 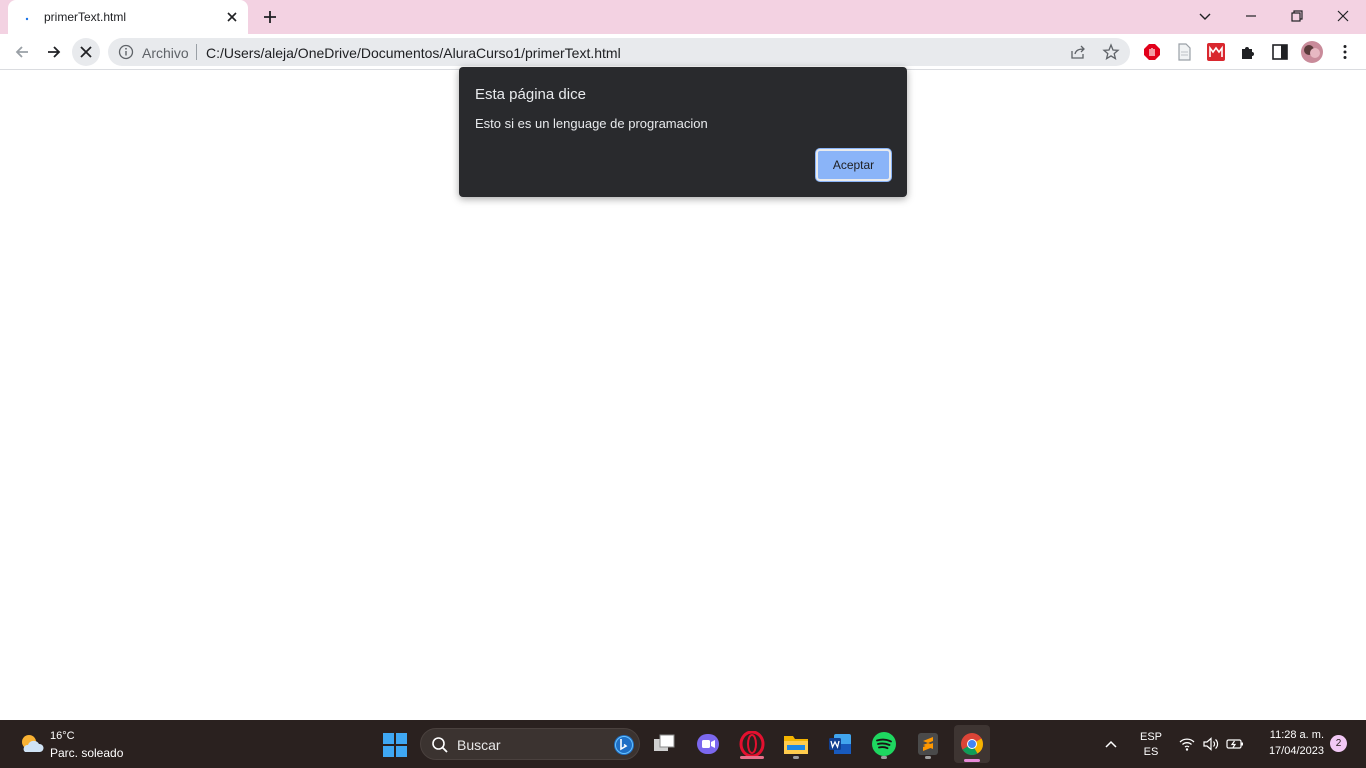 I want to click on taskbar-search: Buscar, so click(x=530, y=744).